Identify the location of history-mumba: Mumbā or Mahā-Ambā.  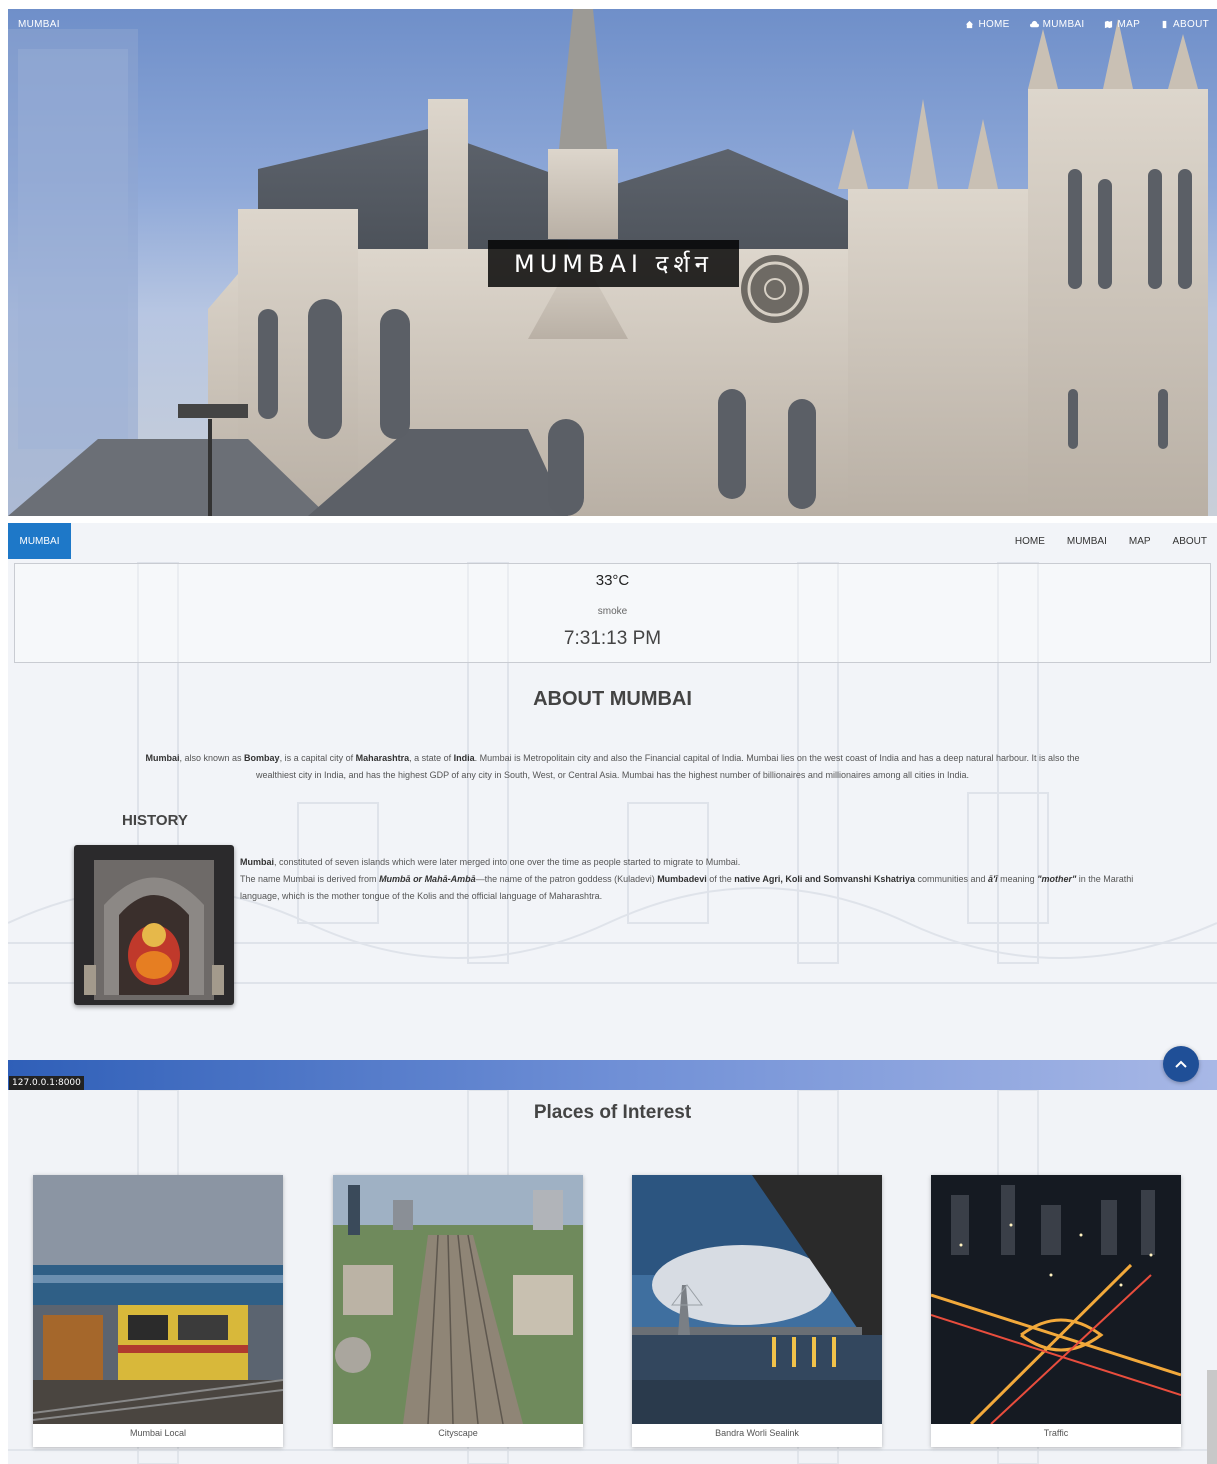
(427, 879).